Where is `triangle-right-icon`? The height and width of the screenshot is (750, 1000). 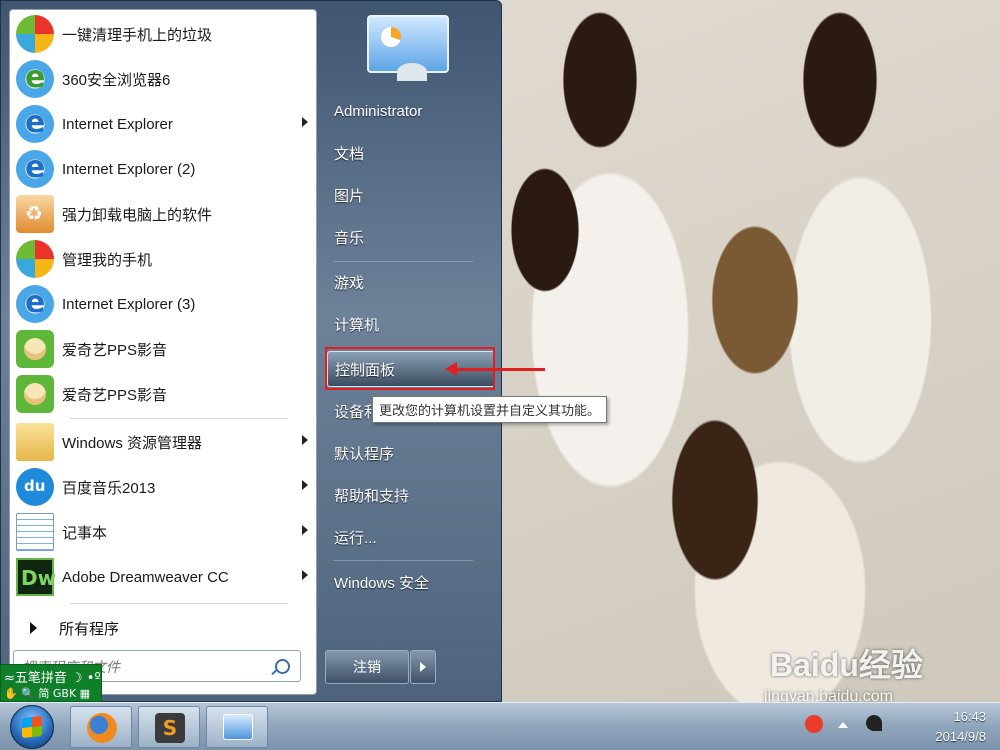 triangle-right-icon is located at coordinates (33, 628).